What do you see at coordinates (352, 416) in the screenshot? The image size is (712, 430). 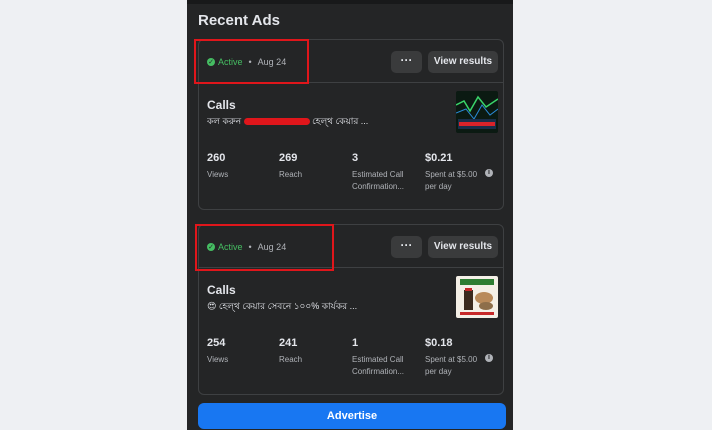 I see `advertise-button: Advertise` at bounding box center [352, 416].